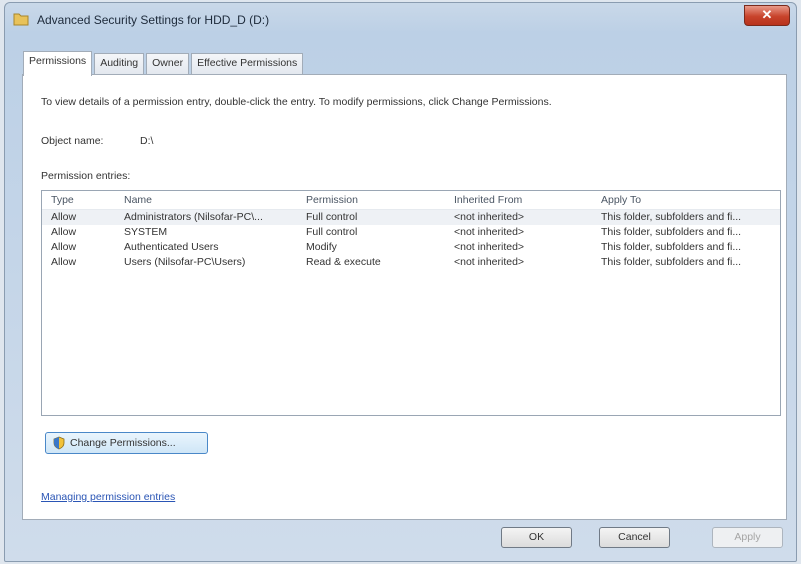 Image resolution: width=801 pixels, height=564 pixels. What do you see at coordinates (81, 200) in the screenshot?
I see `column-header-type: Type` at bounding box center [81, 200].